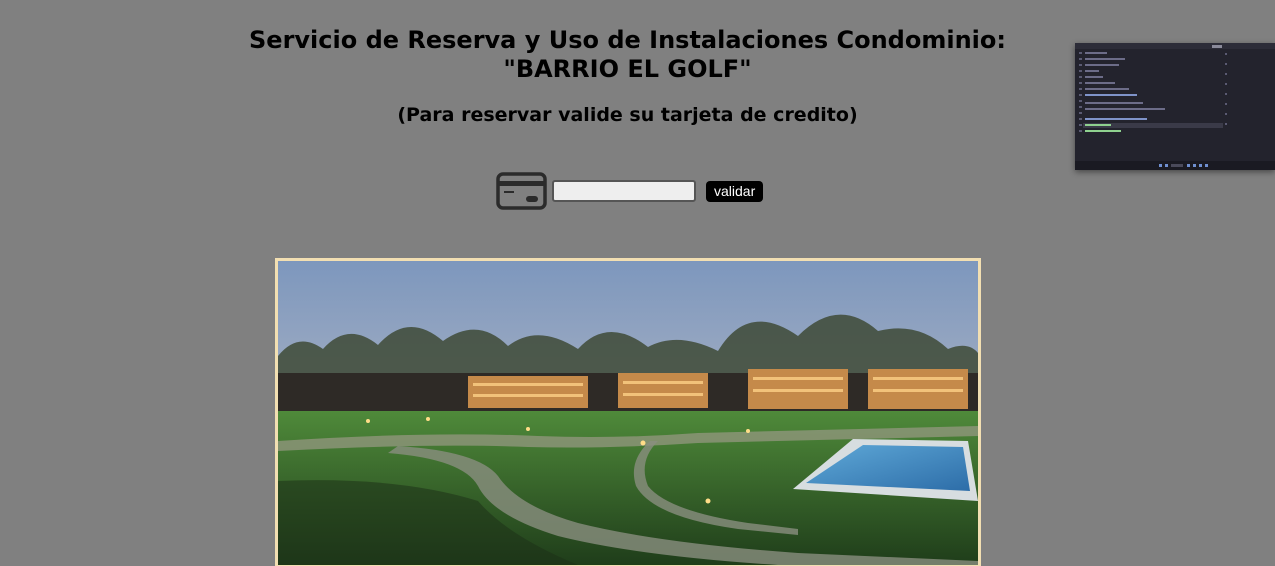  I want to click on code-editor-window-thumbnail, so click(1175, 106).